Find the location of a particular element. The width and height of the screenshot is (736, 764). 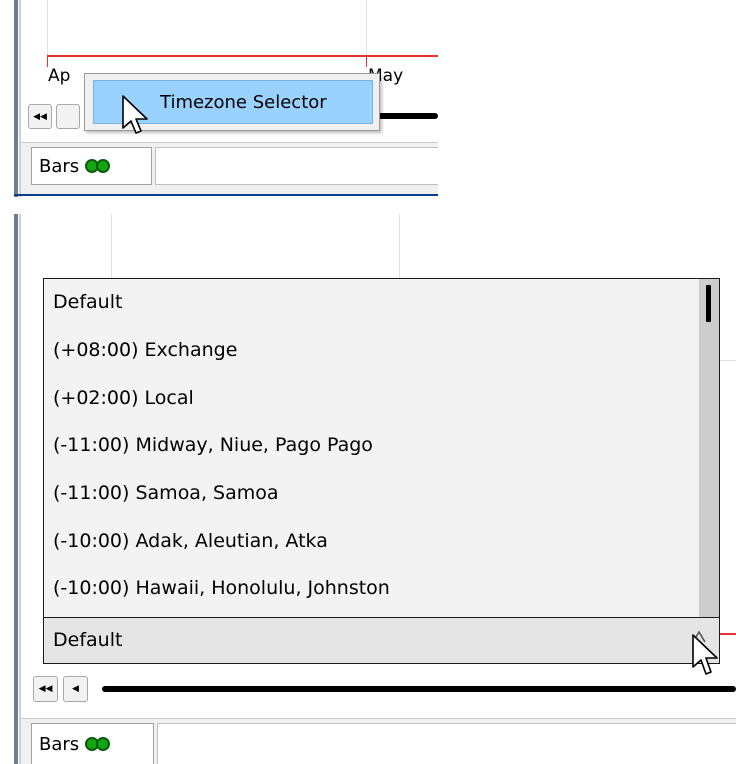

selected-timezone-value: Default is located at coordinates (88, 640).